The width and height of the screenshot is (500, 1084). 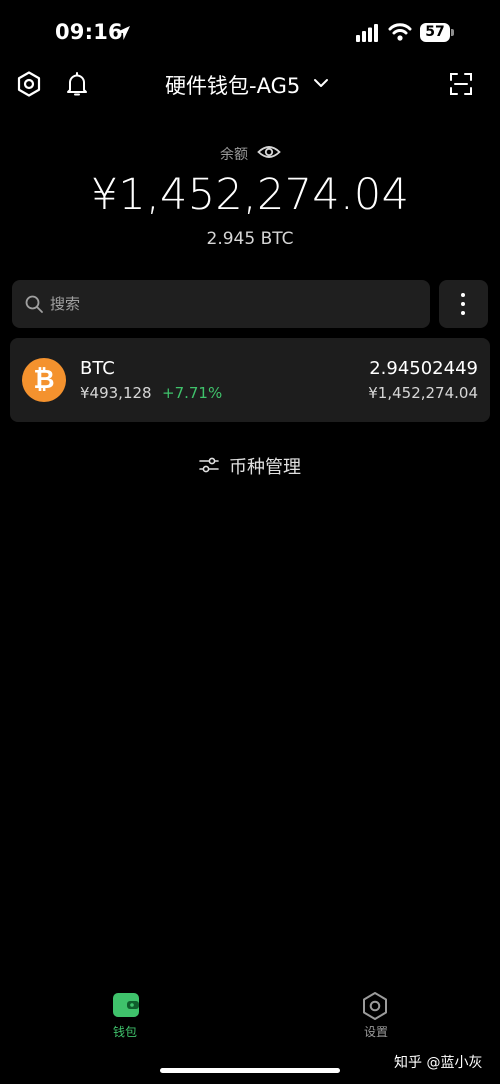 I want to click on asset-change-percent: +7.71%, so click(x=192, y=393).